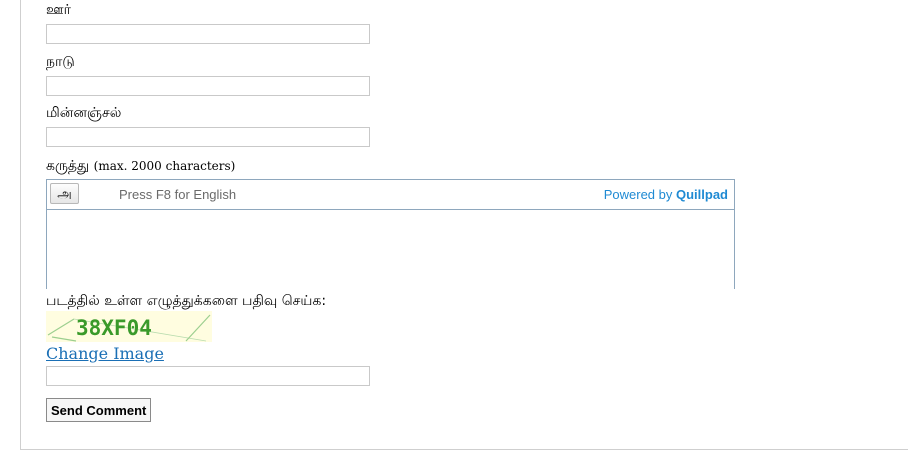 The height and width of the screenshot is (454, 908). Describe the element at coordinates (208, 34) in the screenshot. I see `city-input` at that location.